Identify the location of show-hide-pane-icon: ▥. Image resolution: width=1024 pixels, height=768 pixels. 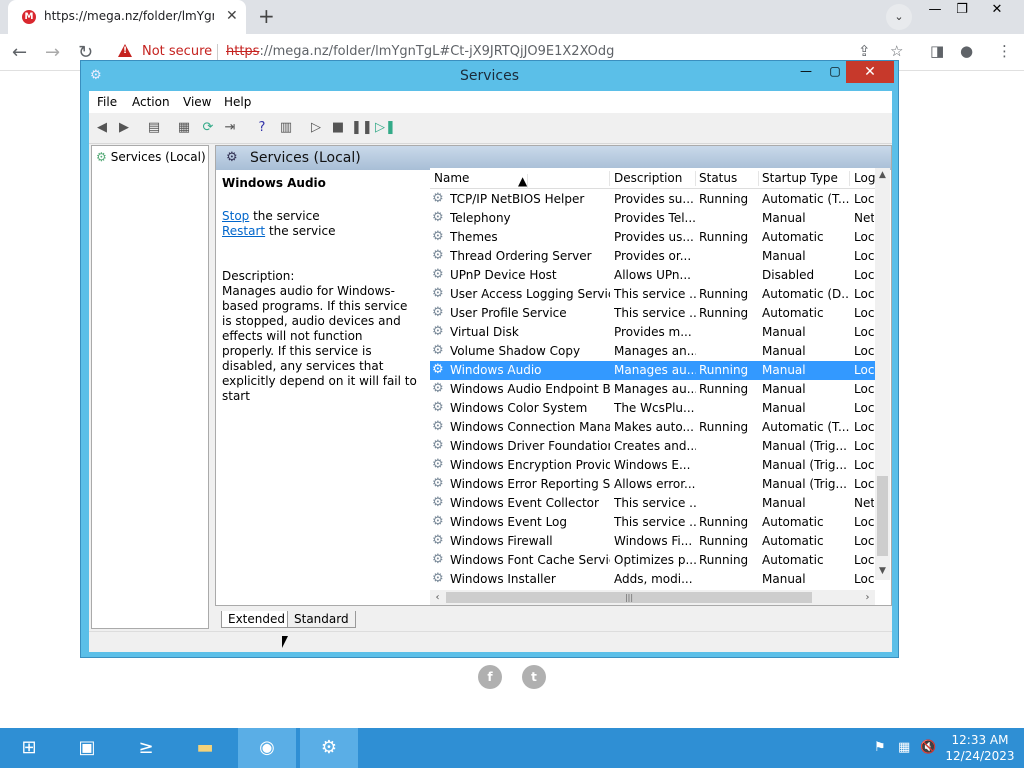
(286, 128).